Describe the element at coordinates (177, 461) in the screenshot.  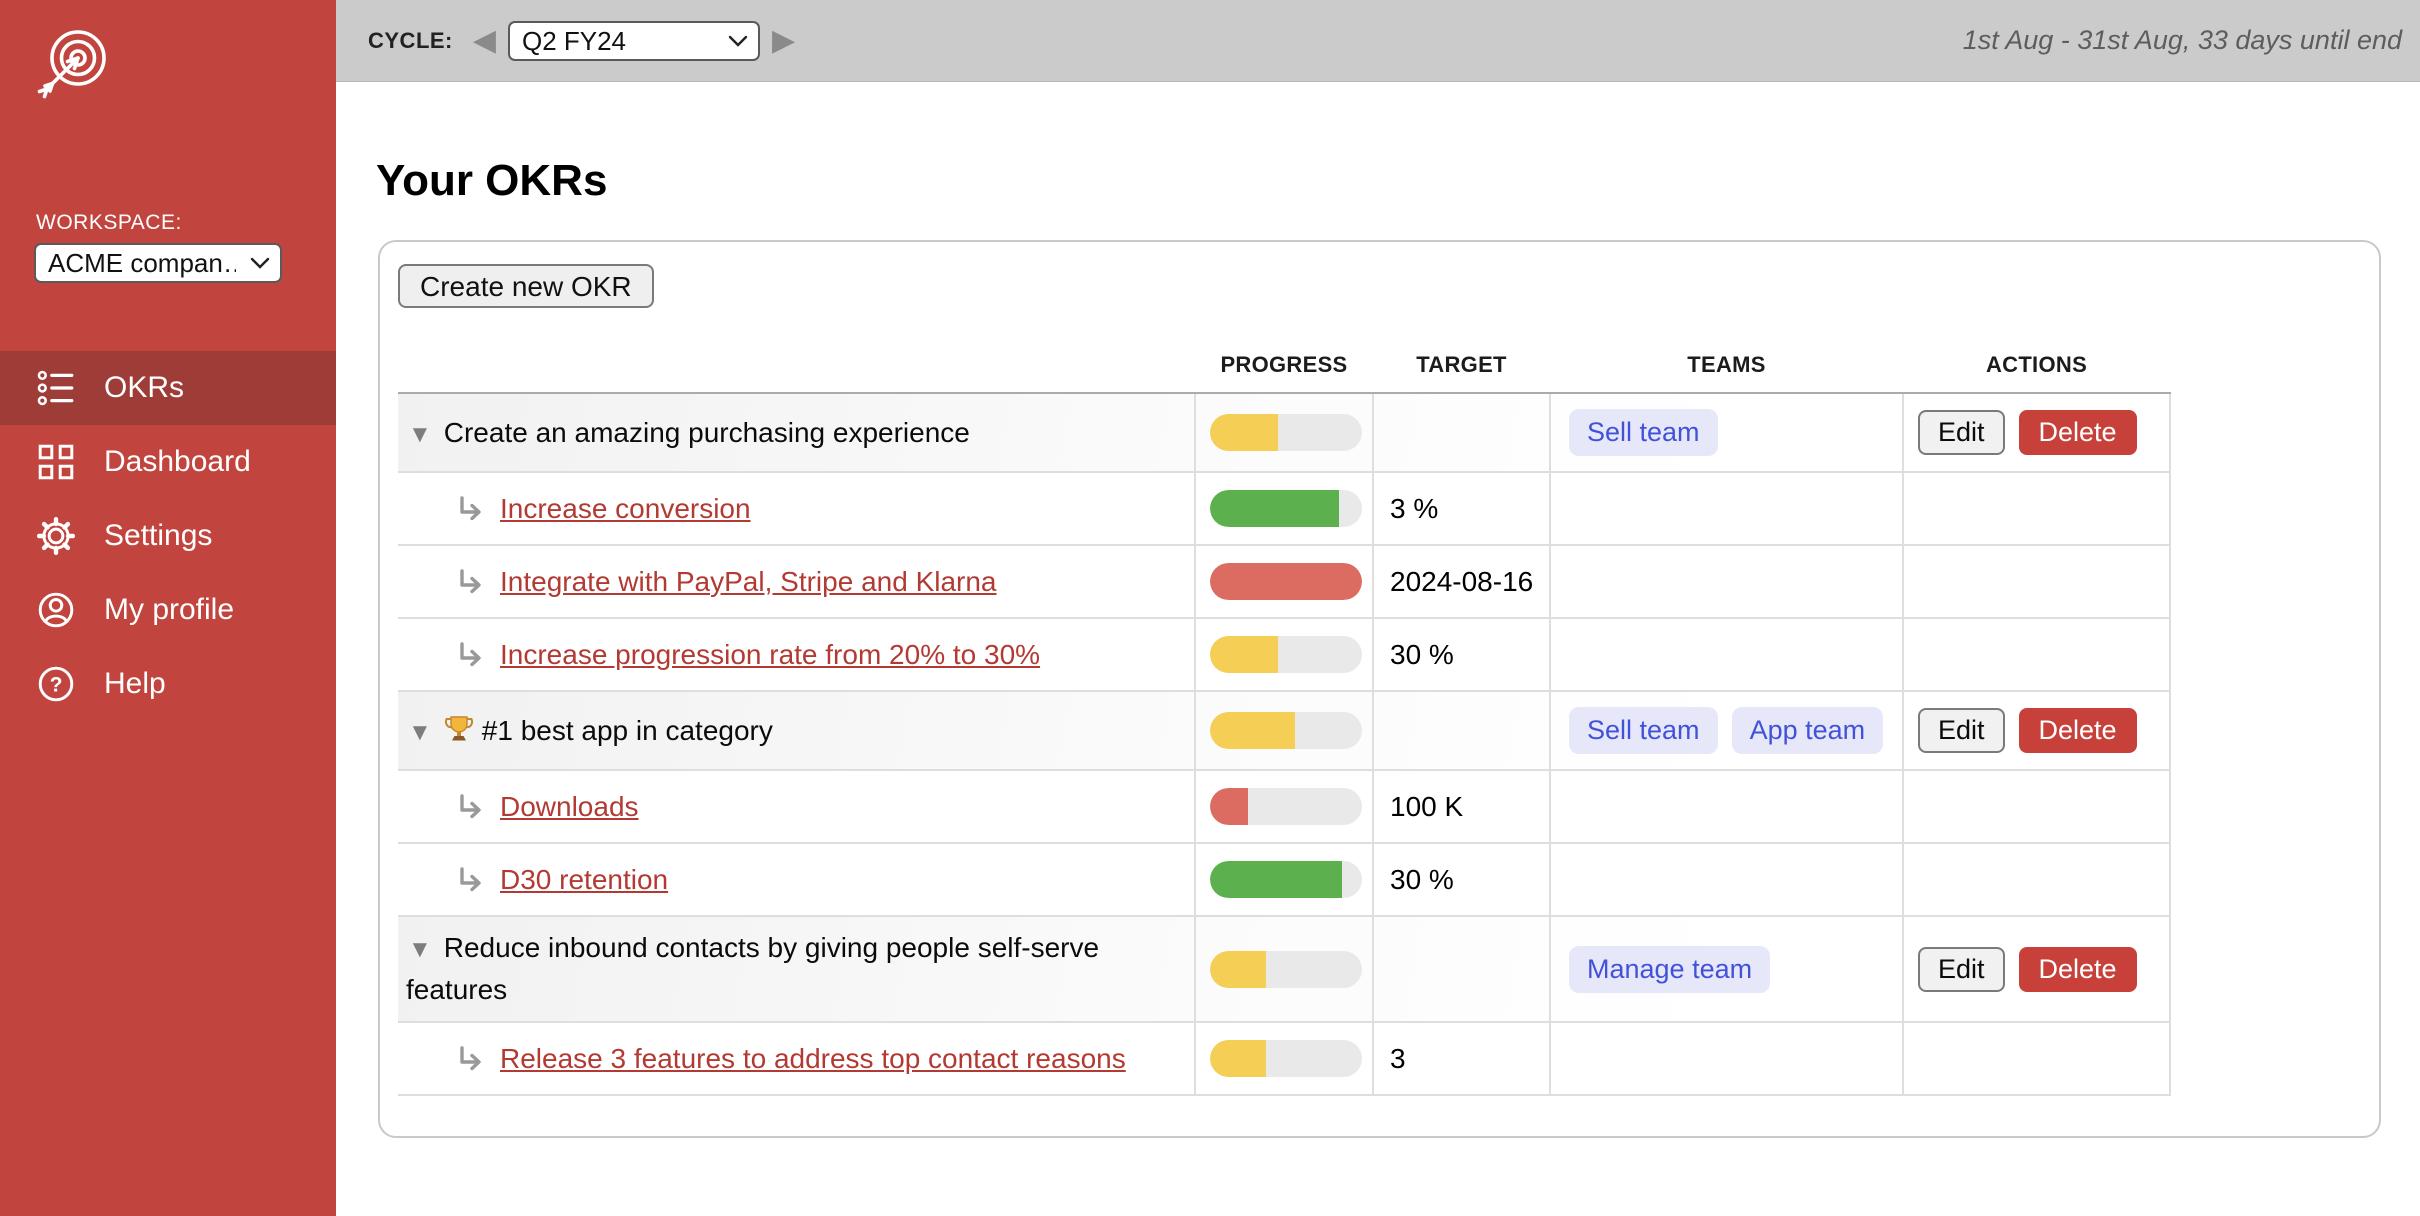
I see `sidebar-item-label: Dashboard` at that location.